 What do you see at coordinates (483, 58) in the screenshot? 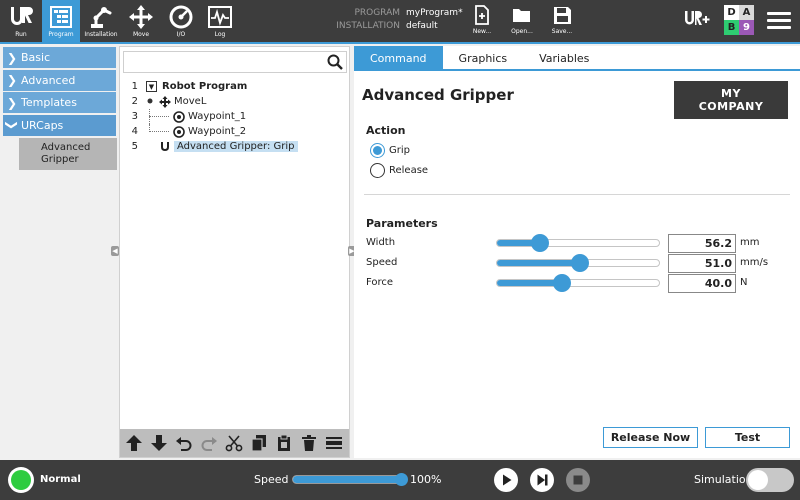
I see `tab-graphics: Graphics` at bounding box center [483, 58].